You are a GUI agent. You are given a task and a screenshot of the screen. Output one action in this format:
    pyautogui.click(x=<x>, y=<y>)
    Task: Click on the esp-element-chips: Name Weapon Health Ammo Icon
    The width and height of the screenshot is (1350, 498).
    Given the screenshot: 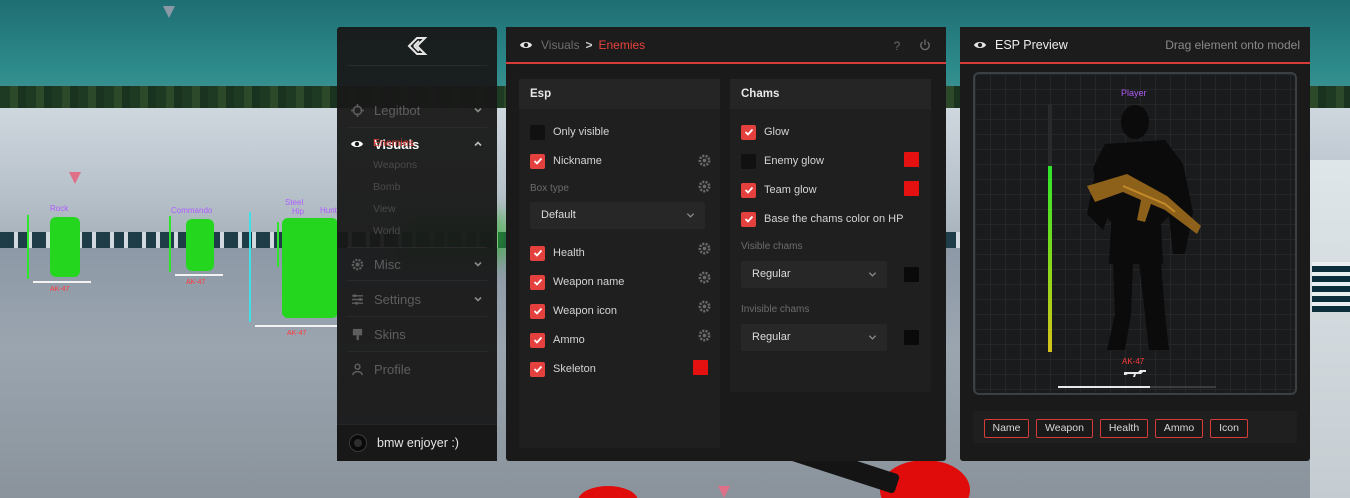 What is the action you would take?
    pyautogui.click(x=1135, y=427)
    